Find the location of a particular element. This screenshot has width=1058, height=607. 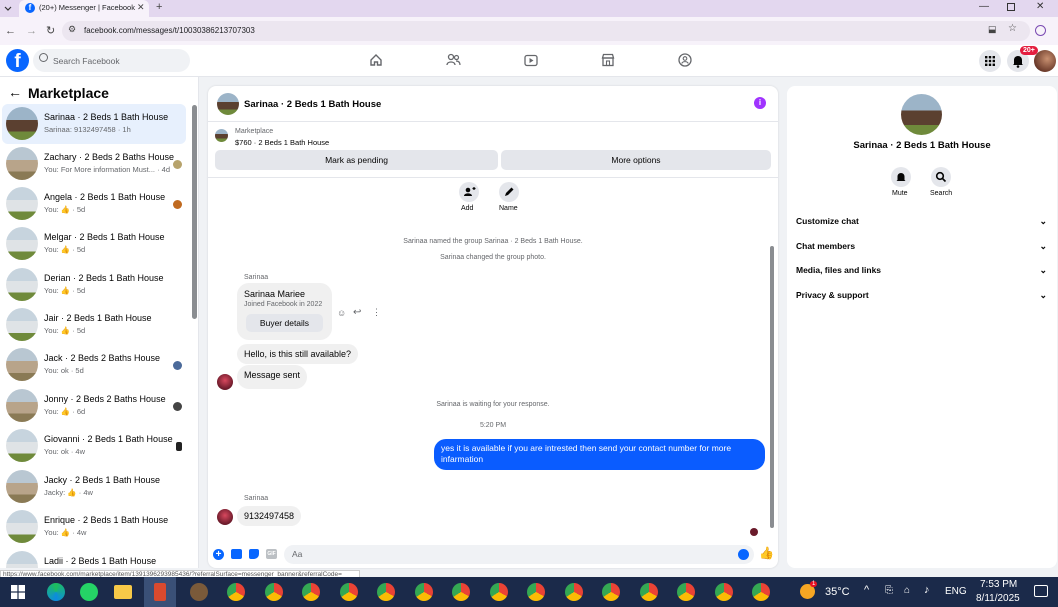

conversation-info-icon: i is located at coordinates (760, 103).